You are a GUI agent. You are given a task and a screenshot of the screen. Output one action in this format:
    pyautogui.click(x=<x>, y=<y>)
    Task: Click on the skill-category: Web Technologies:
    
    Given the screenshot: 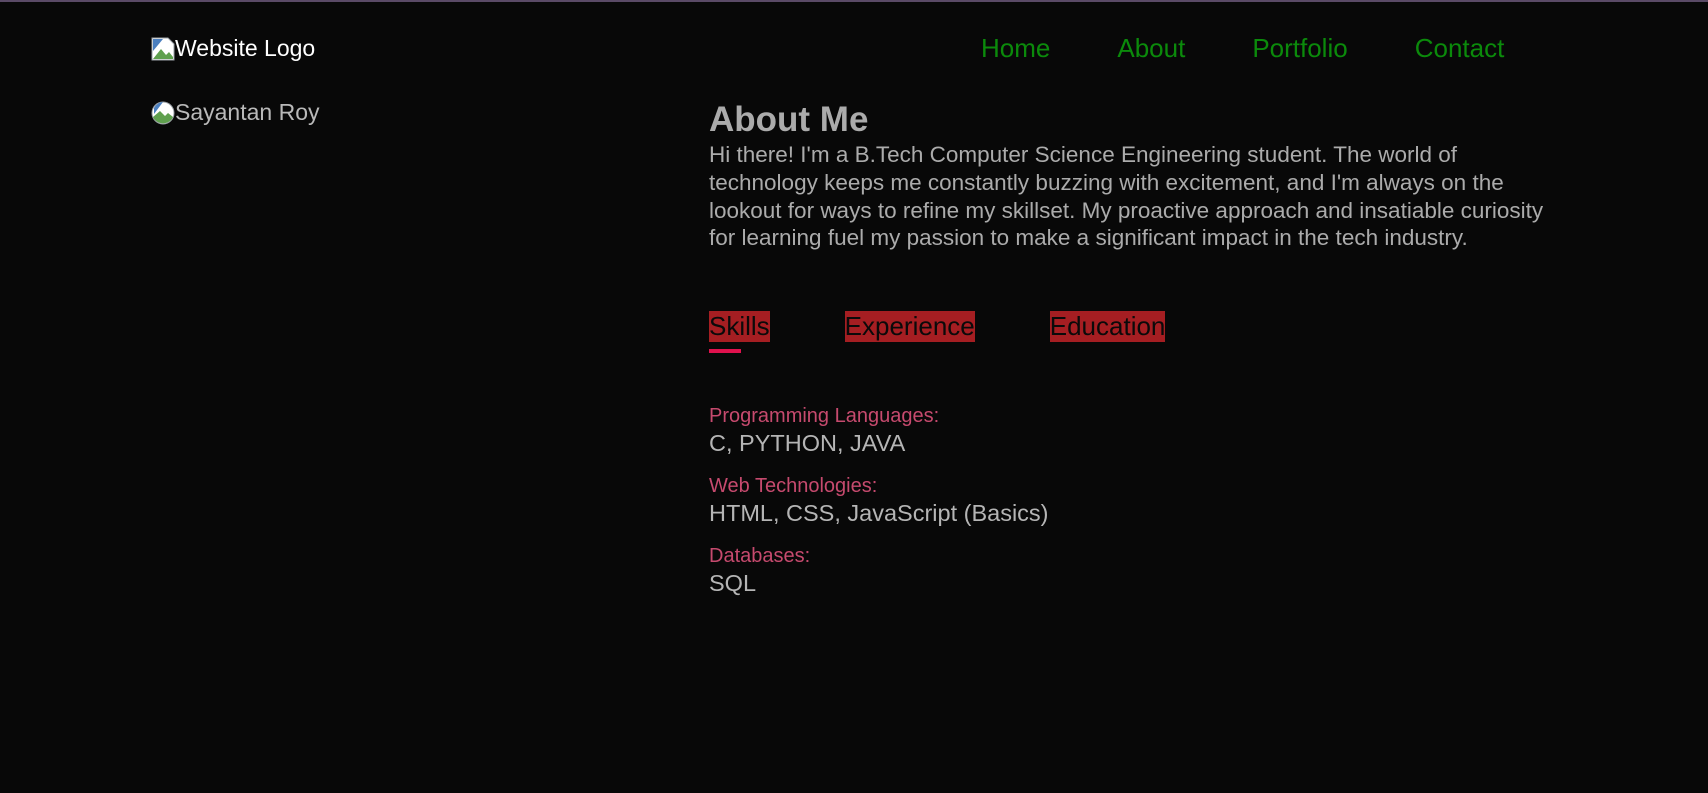 What is the action you would take?
    pyautogui.click(x=793, y=486)
    